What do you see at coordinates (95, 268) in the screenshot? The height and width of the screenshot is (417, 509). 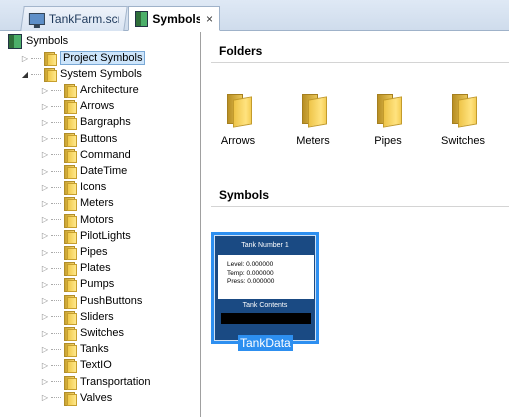 I see `tree-item-label: Plates` at bounding box center [95, 268].